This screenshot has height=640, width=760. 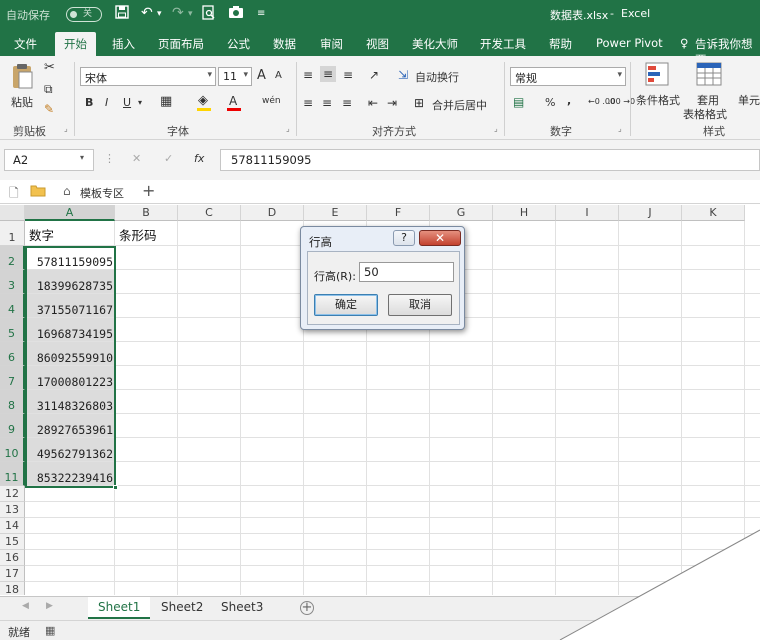 I want to click on tab-view: 视图, so click(x=377, y=44).